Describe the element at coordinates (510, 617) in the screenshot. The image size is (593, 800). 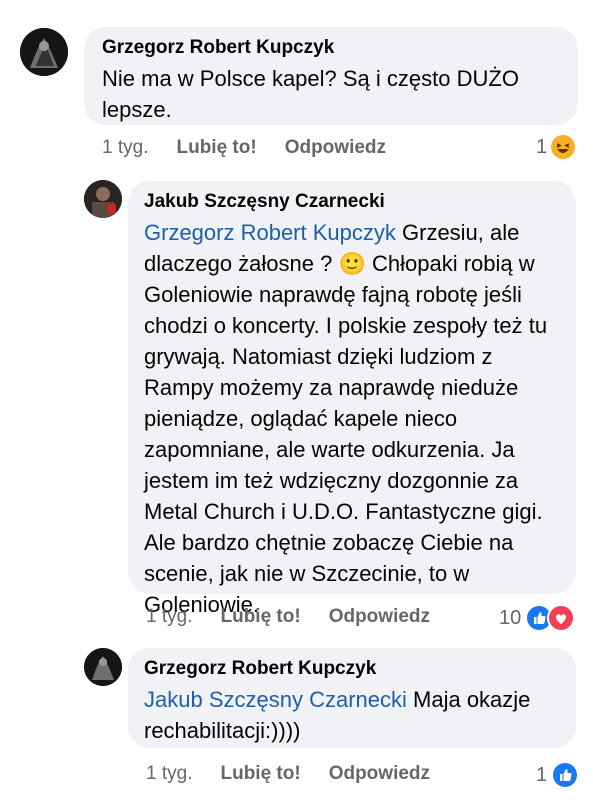
I see `reaction-count: 10` at that location.